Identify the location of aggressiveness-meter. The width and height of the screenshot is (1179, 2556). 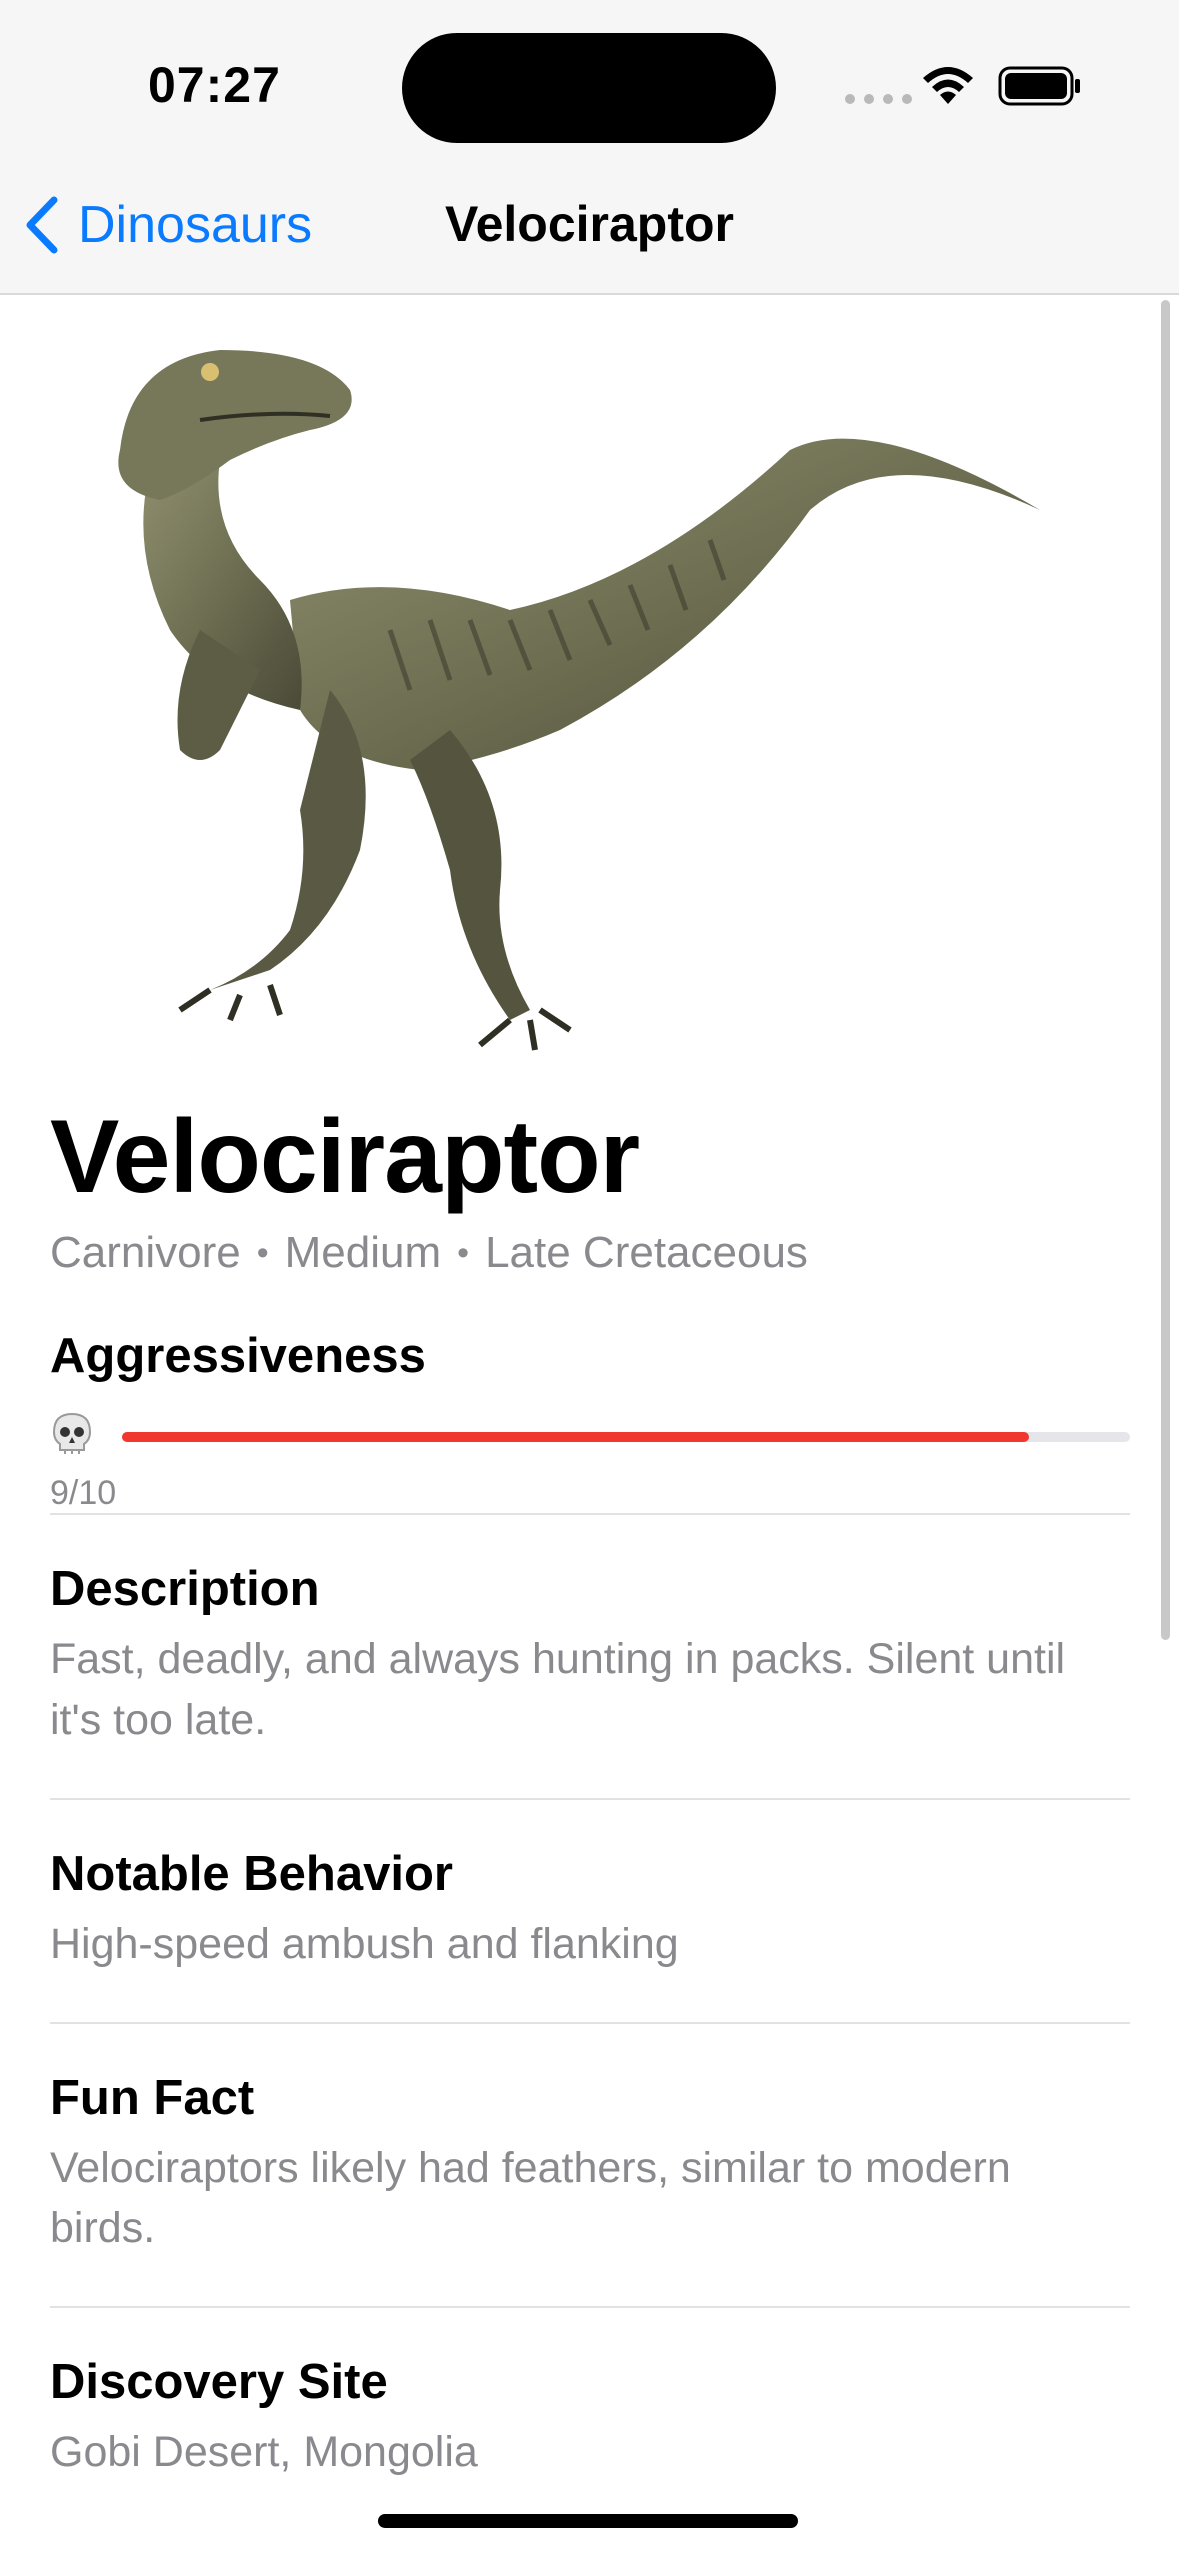
(590, 1433).